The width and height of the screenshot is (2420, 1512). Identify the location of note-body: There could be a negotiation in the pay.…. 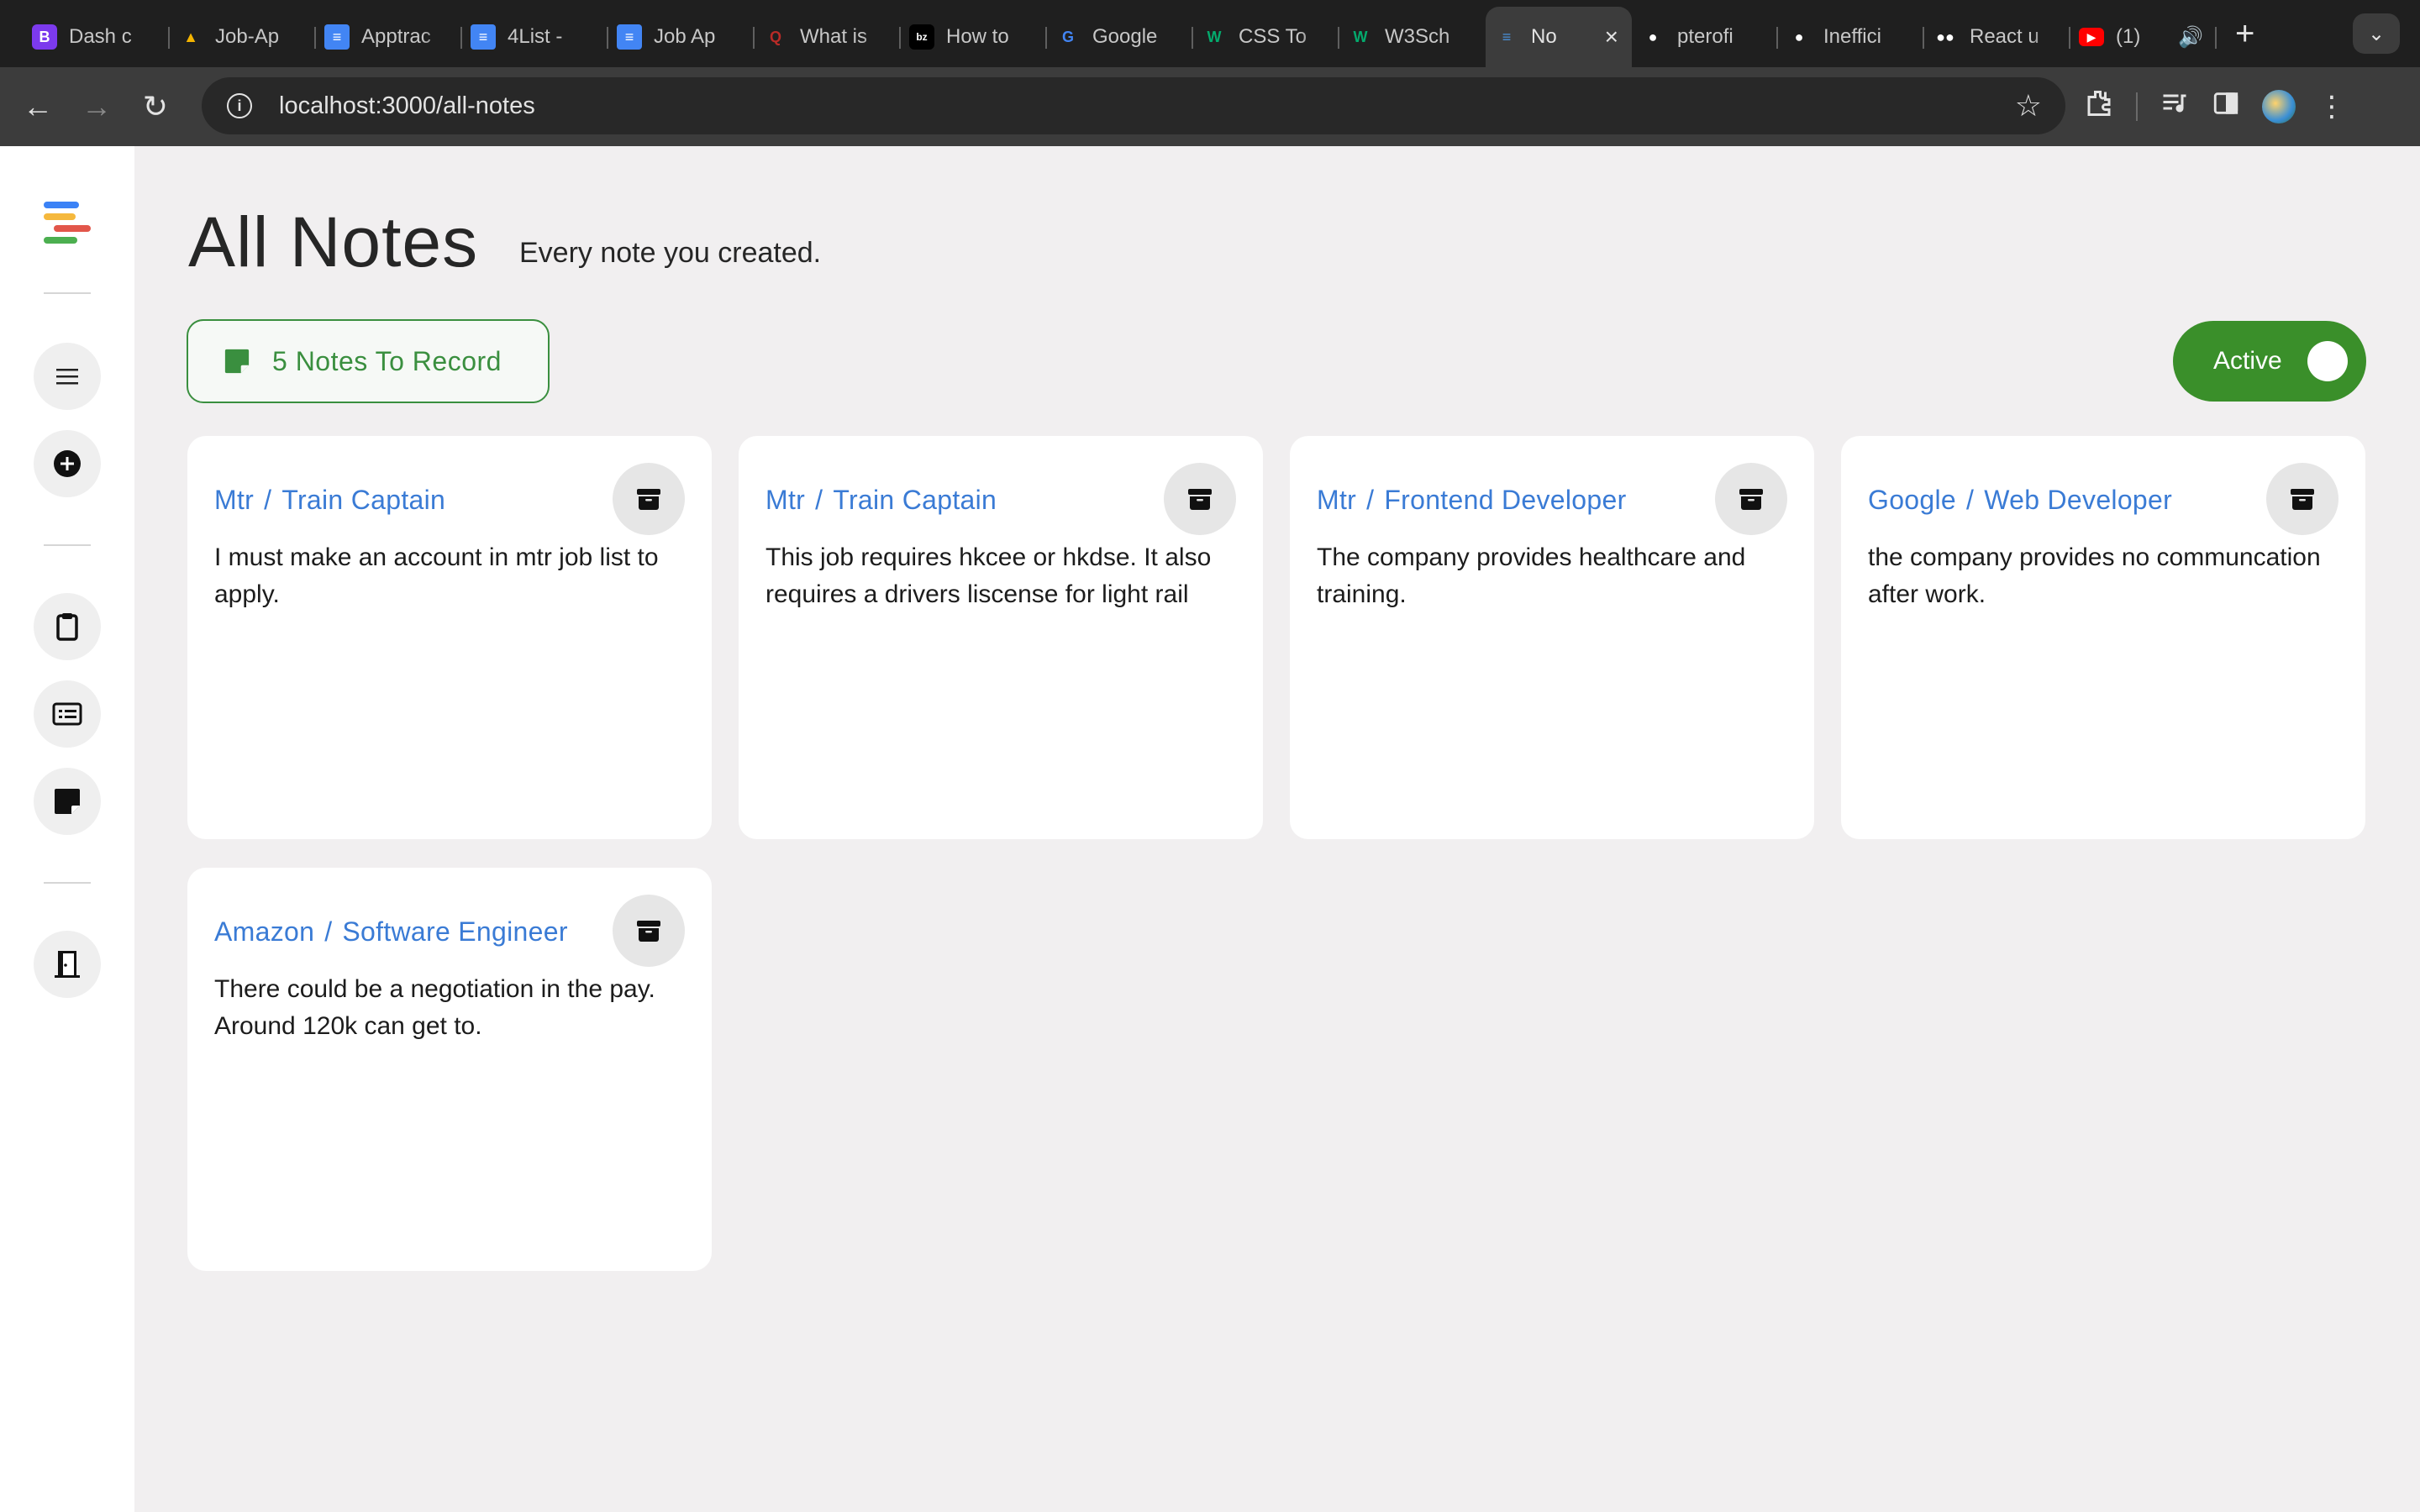
(435, 1007).